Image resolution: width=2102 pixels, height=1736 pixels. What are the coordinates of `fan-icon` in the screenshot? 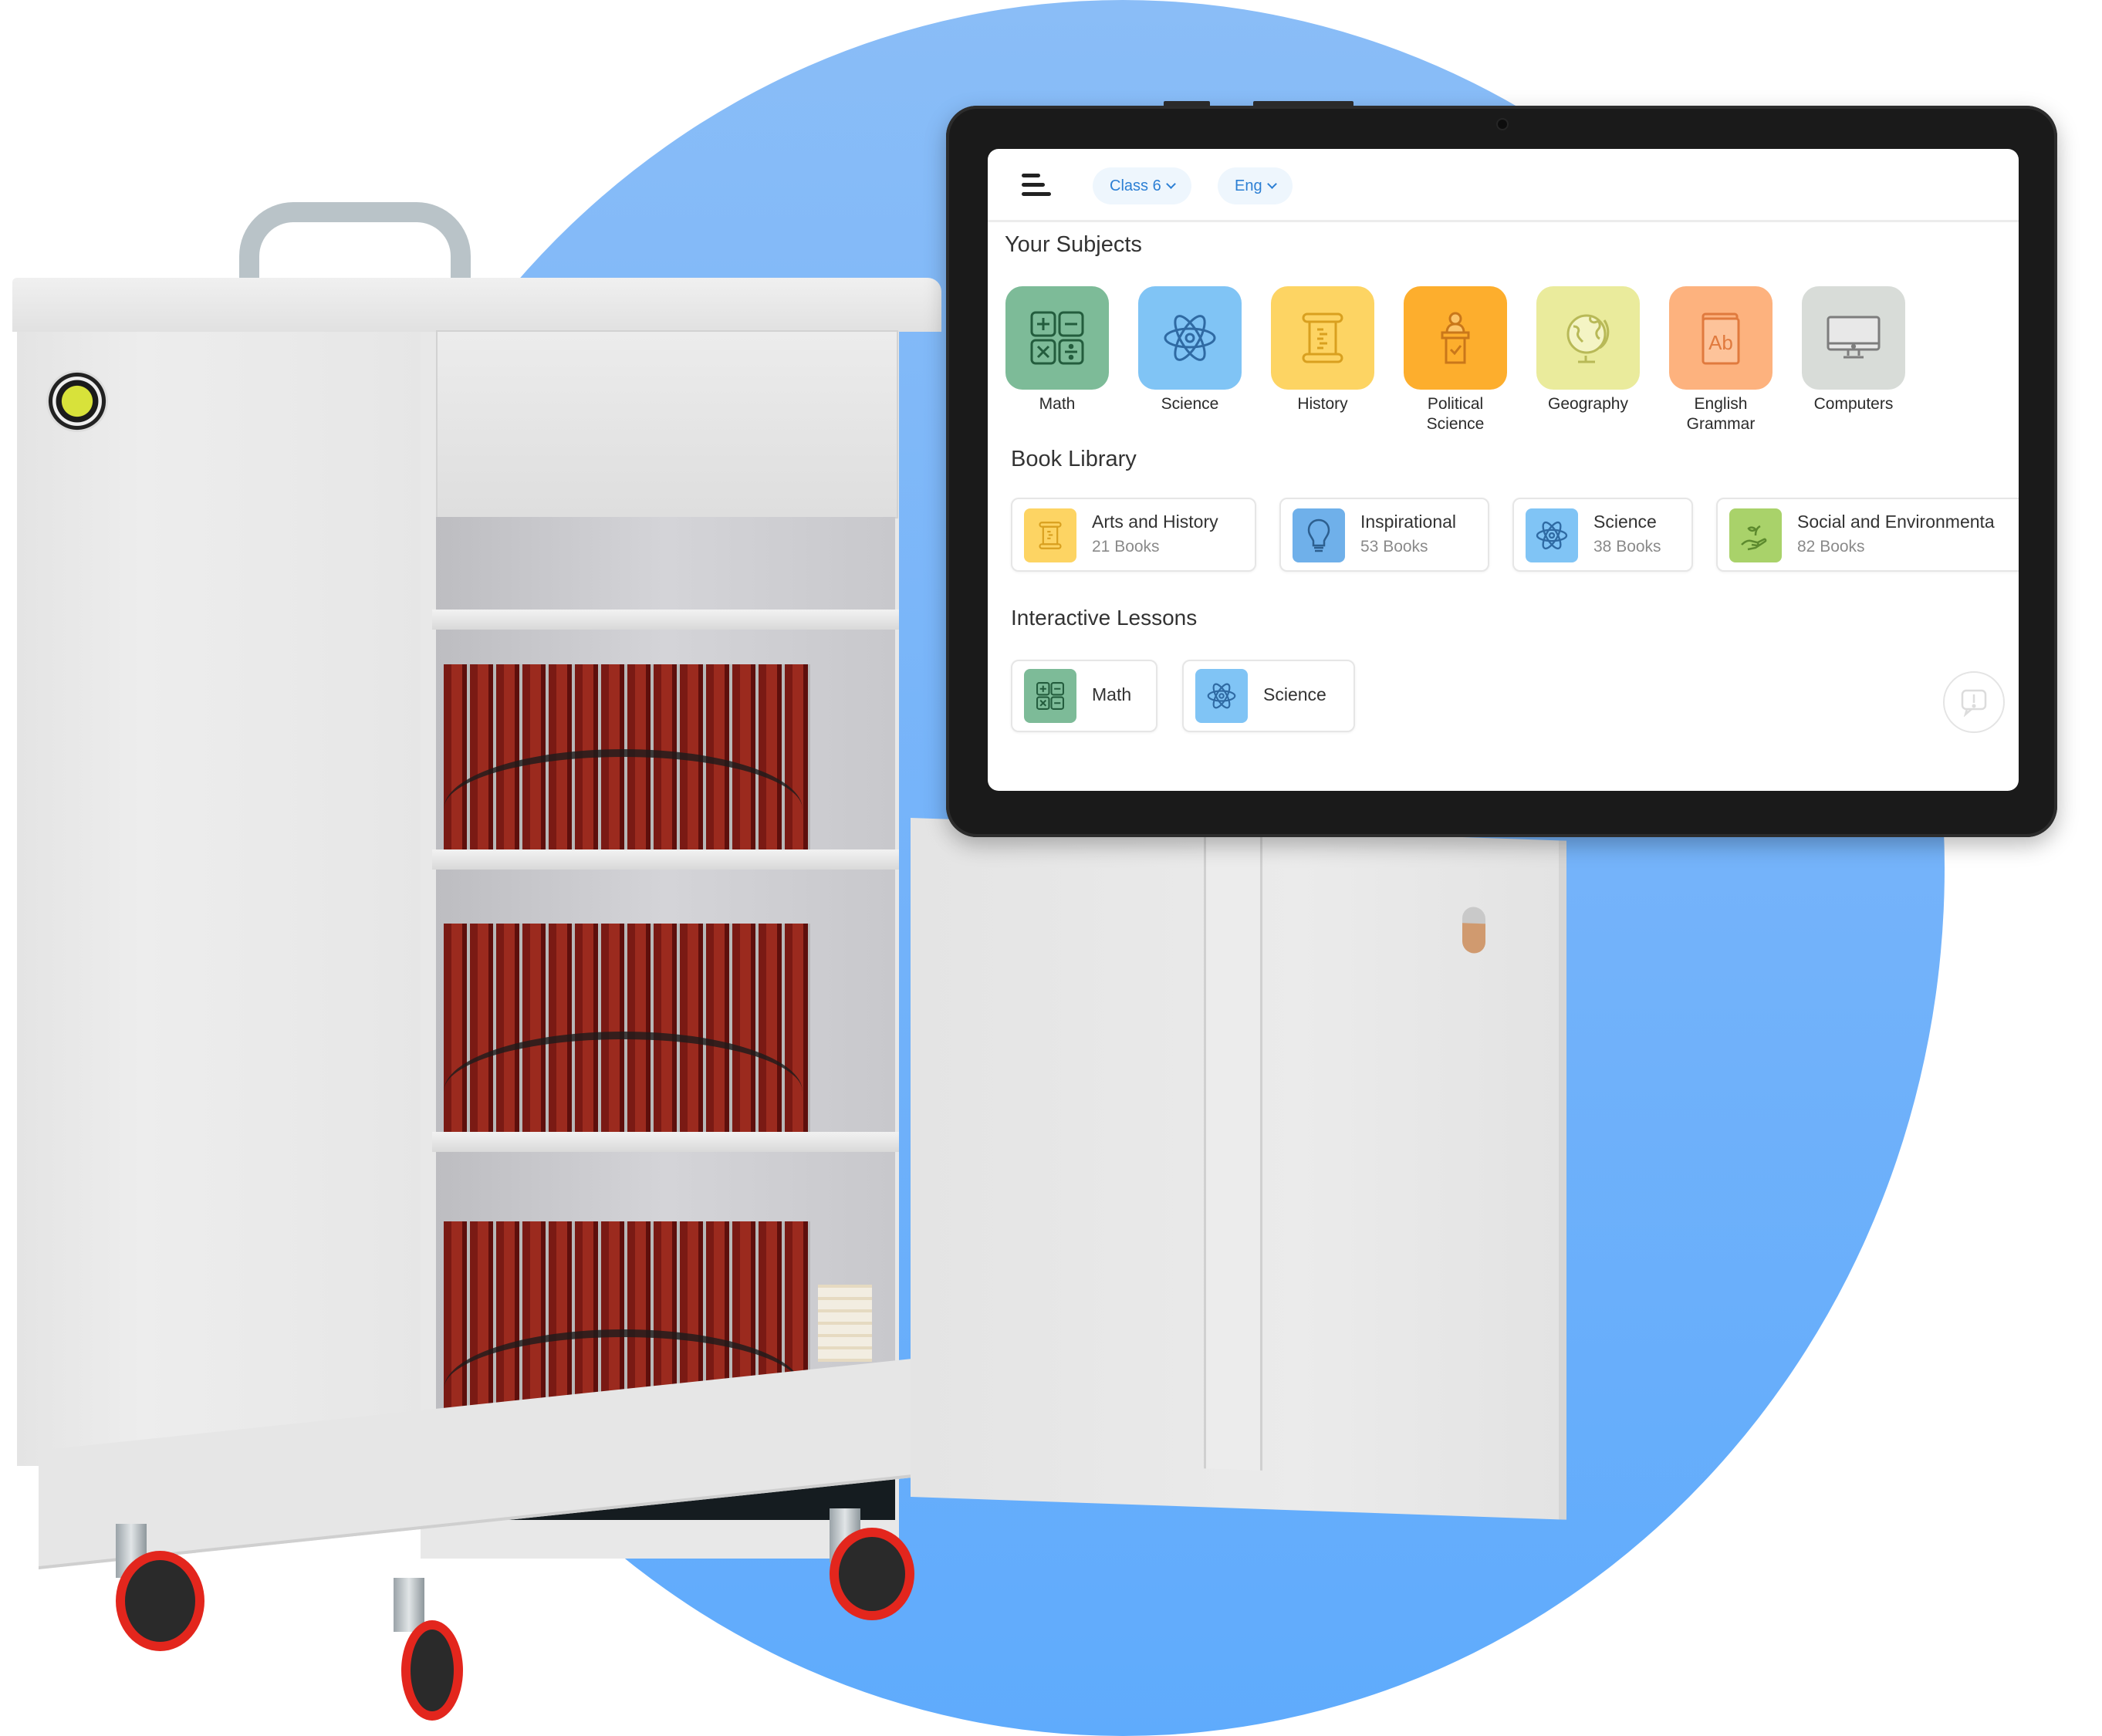 It's located at (77, 401).